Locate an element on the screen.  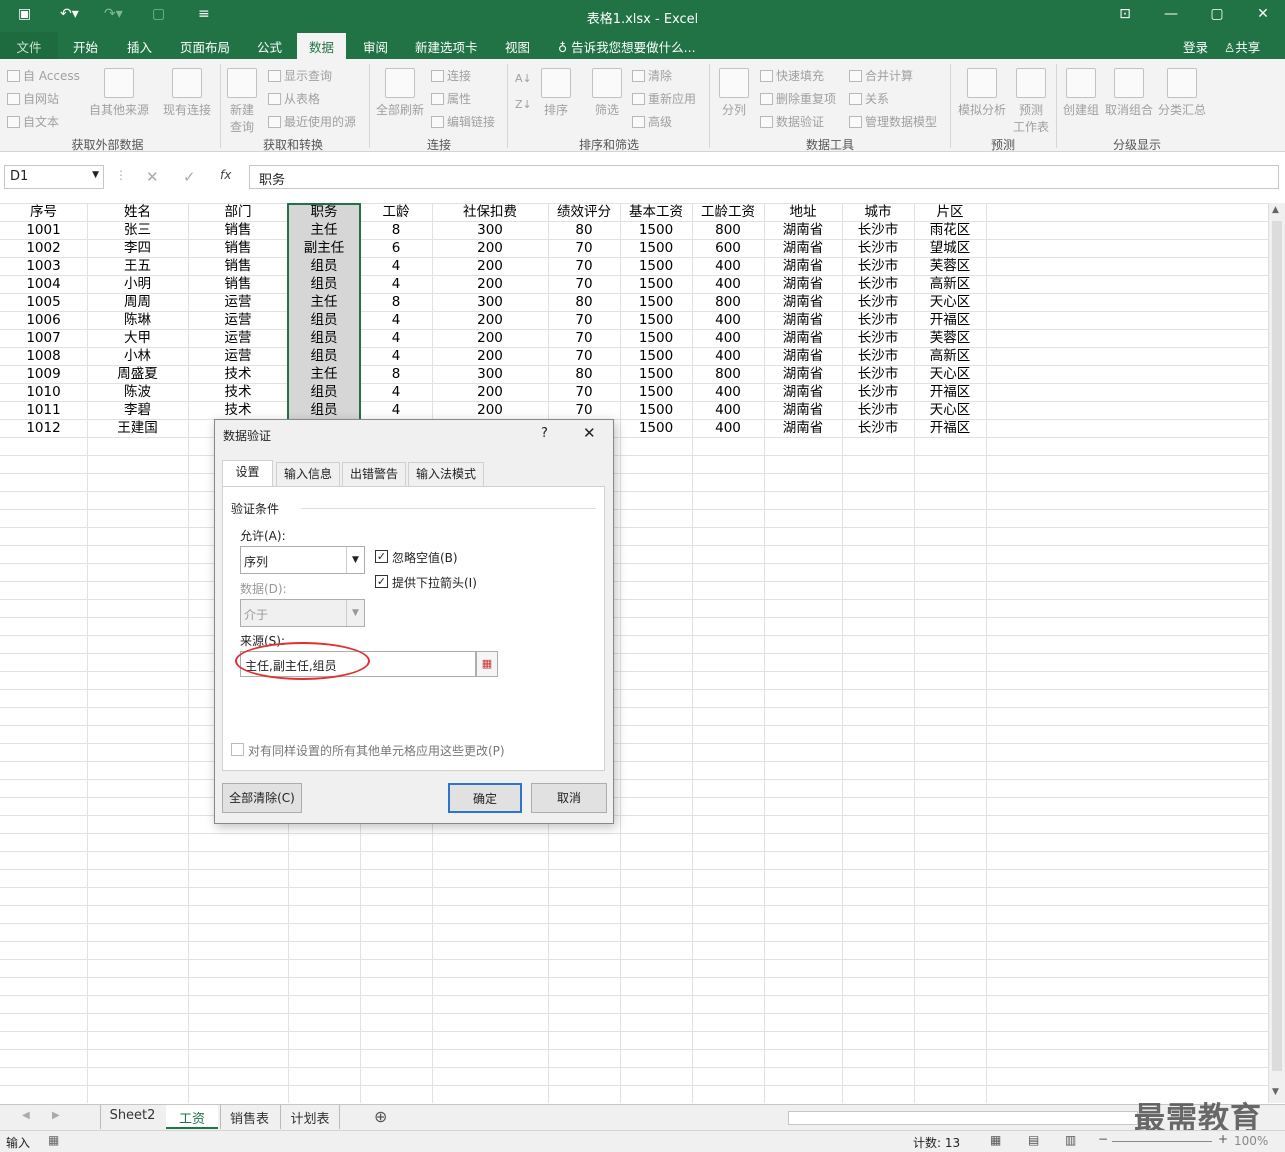
share-button: ♙共享 is located at coordinates (1242, 46).